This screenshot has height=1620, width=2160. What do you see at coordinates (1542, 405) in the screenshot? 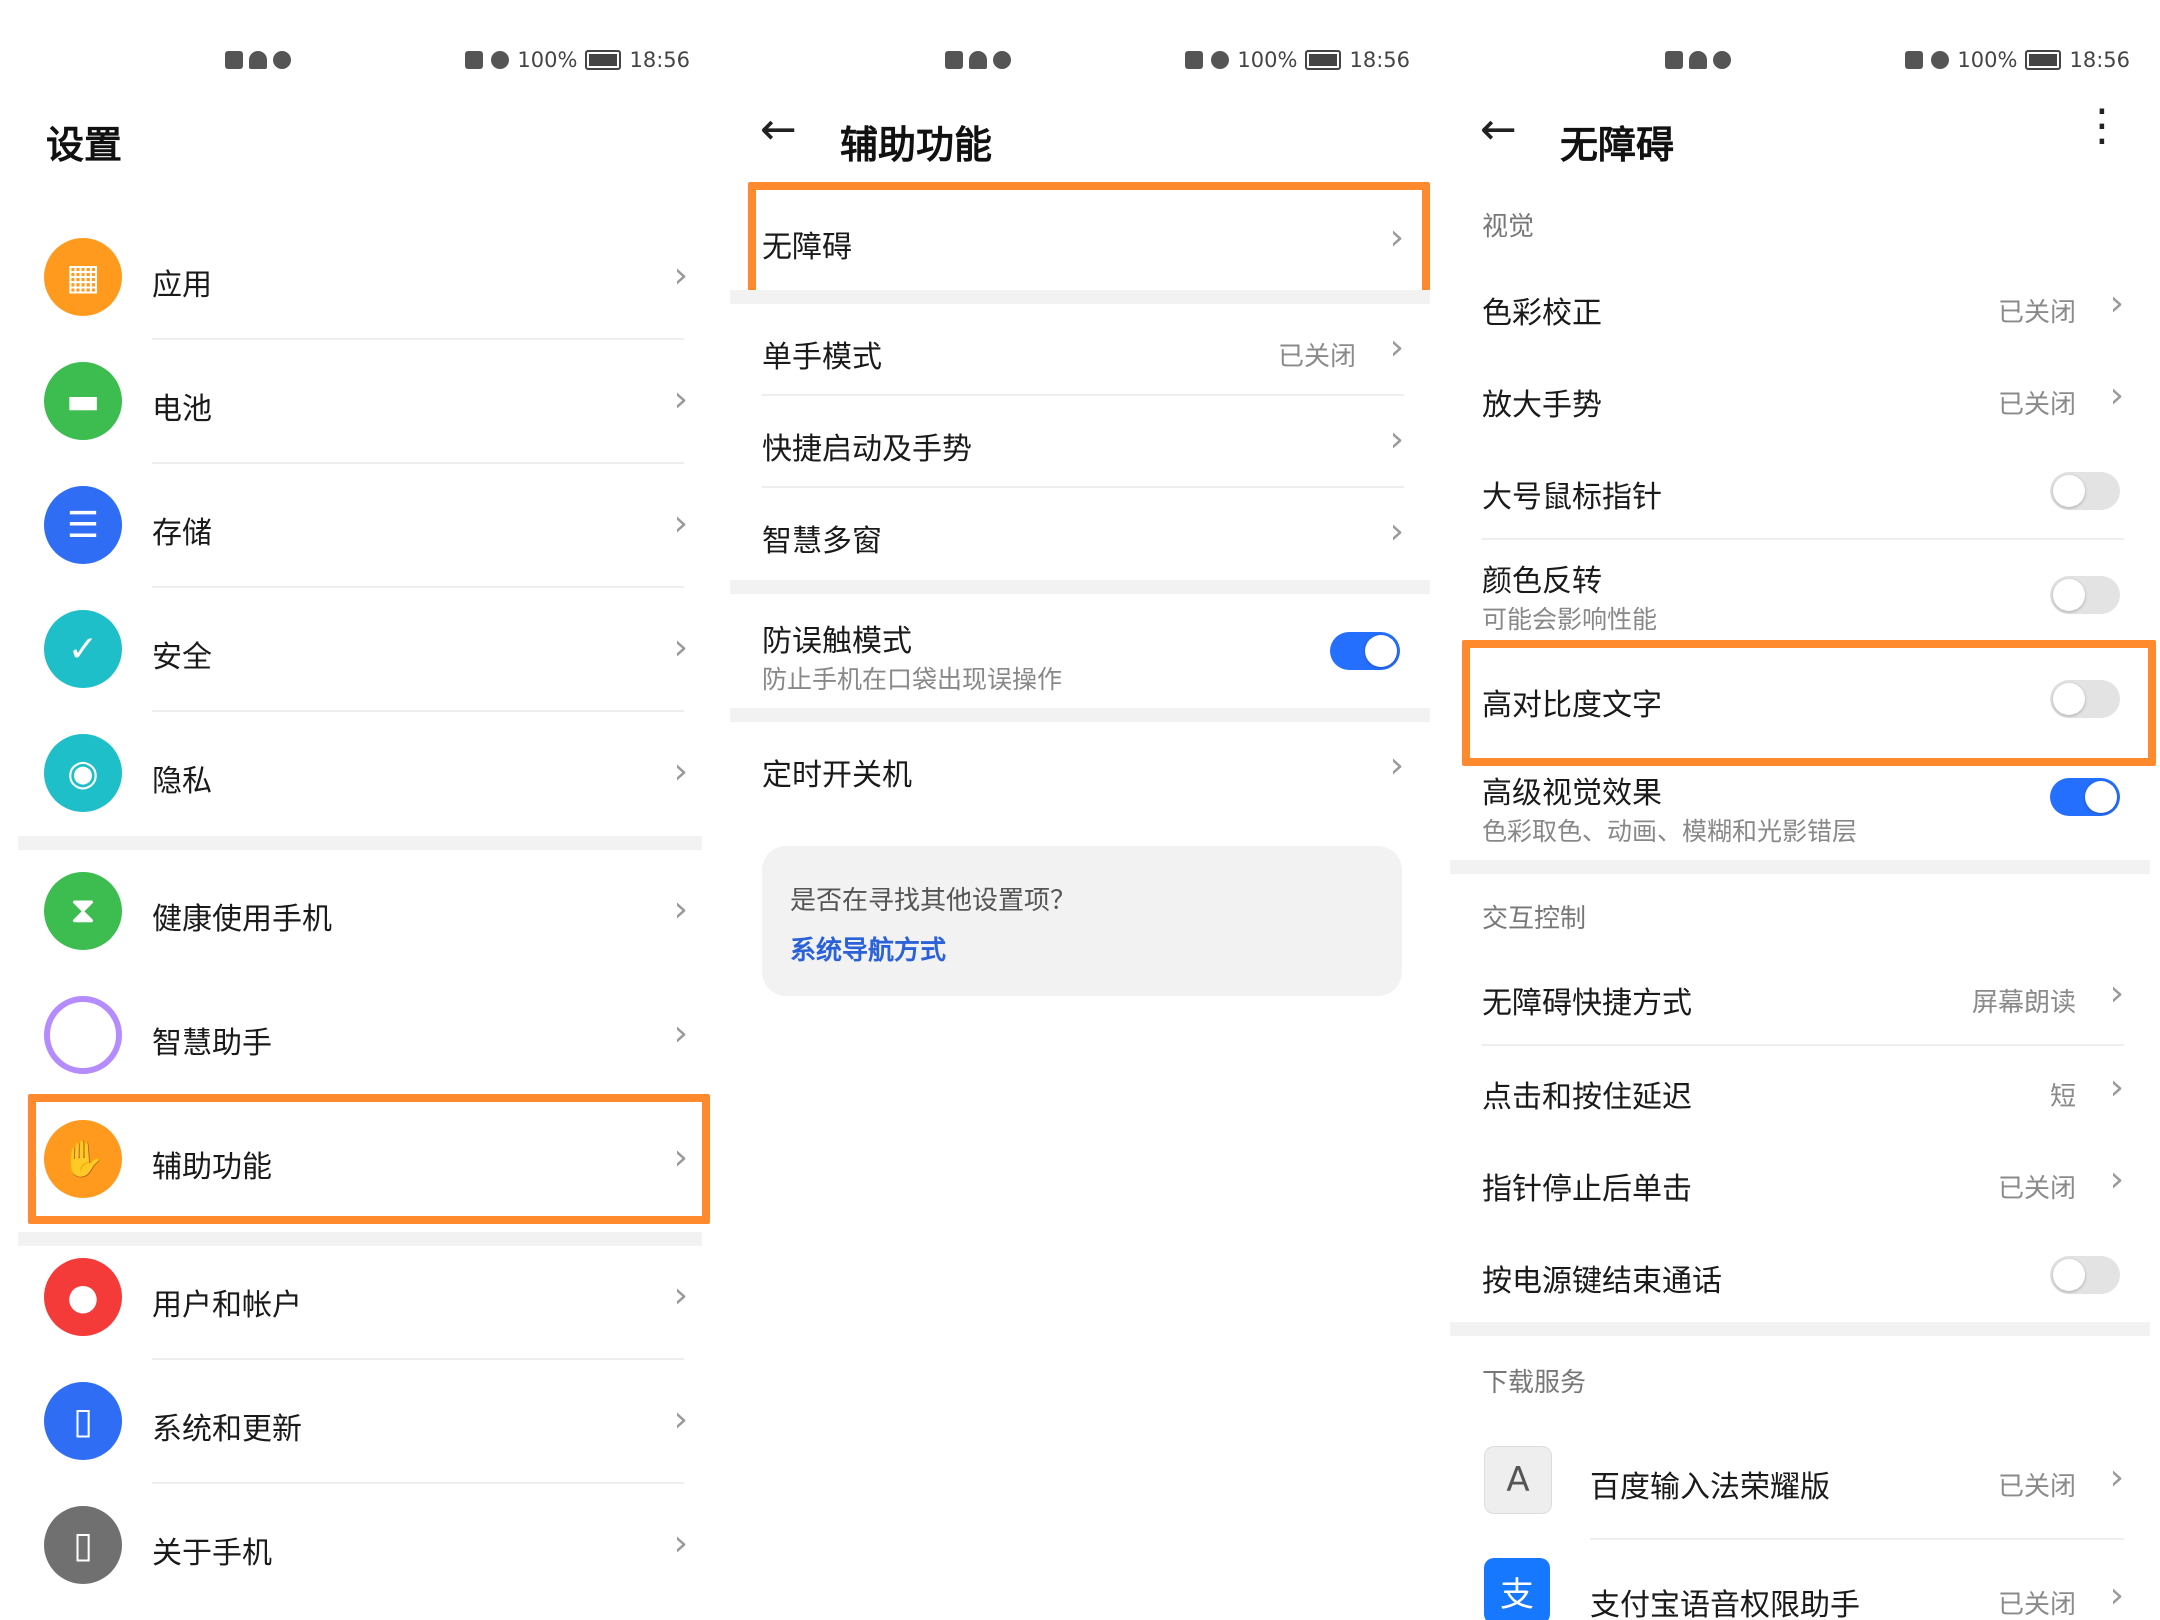
I see `item-label: 放大手势` at bounding box center [1542, 405].